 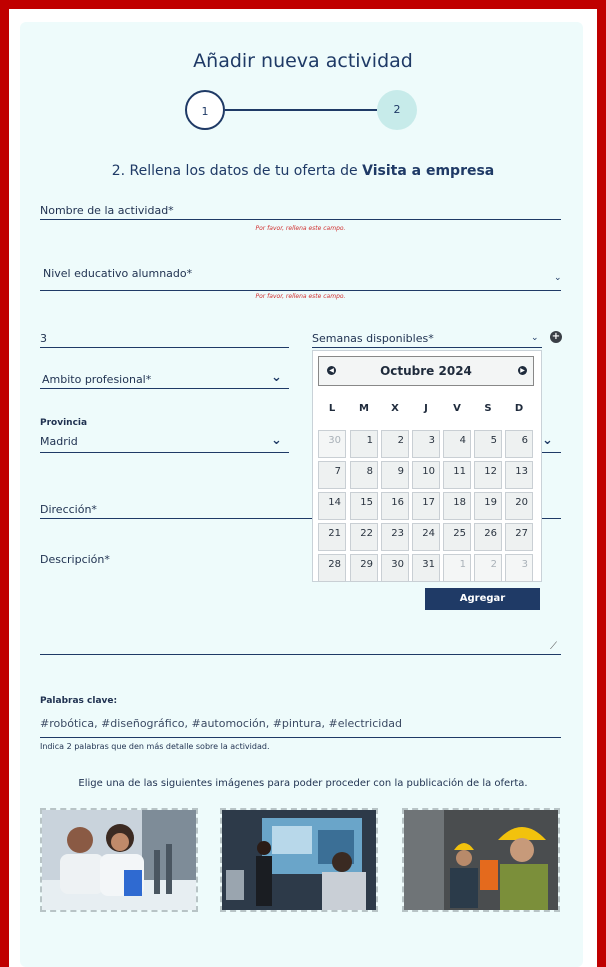 I want to click on provincia-select, so click(x=164, y=452).